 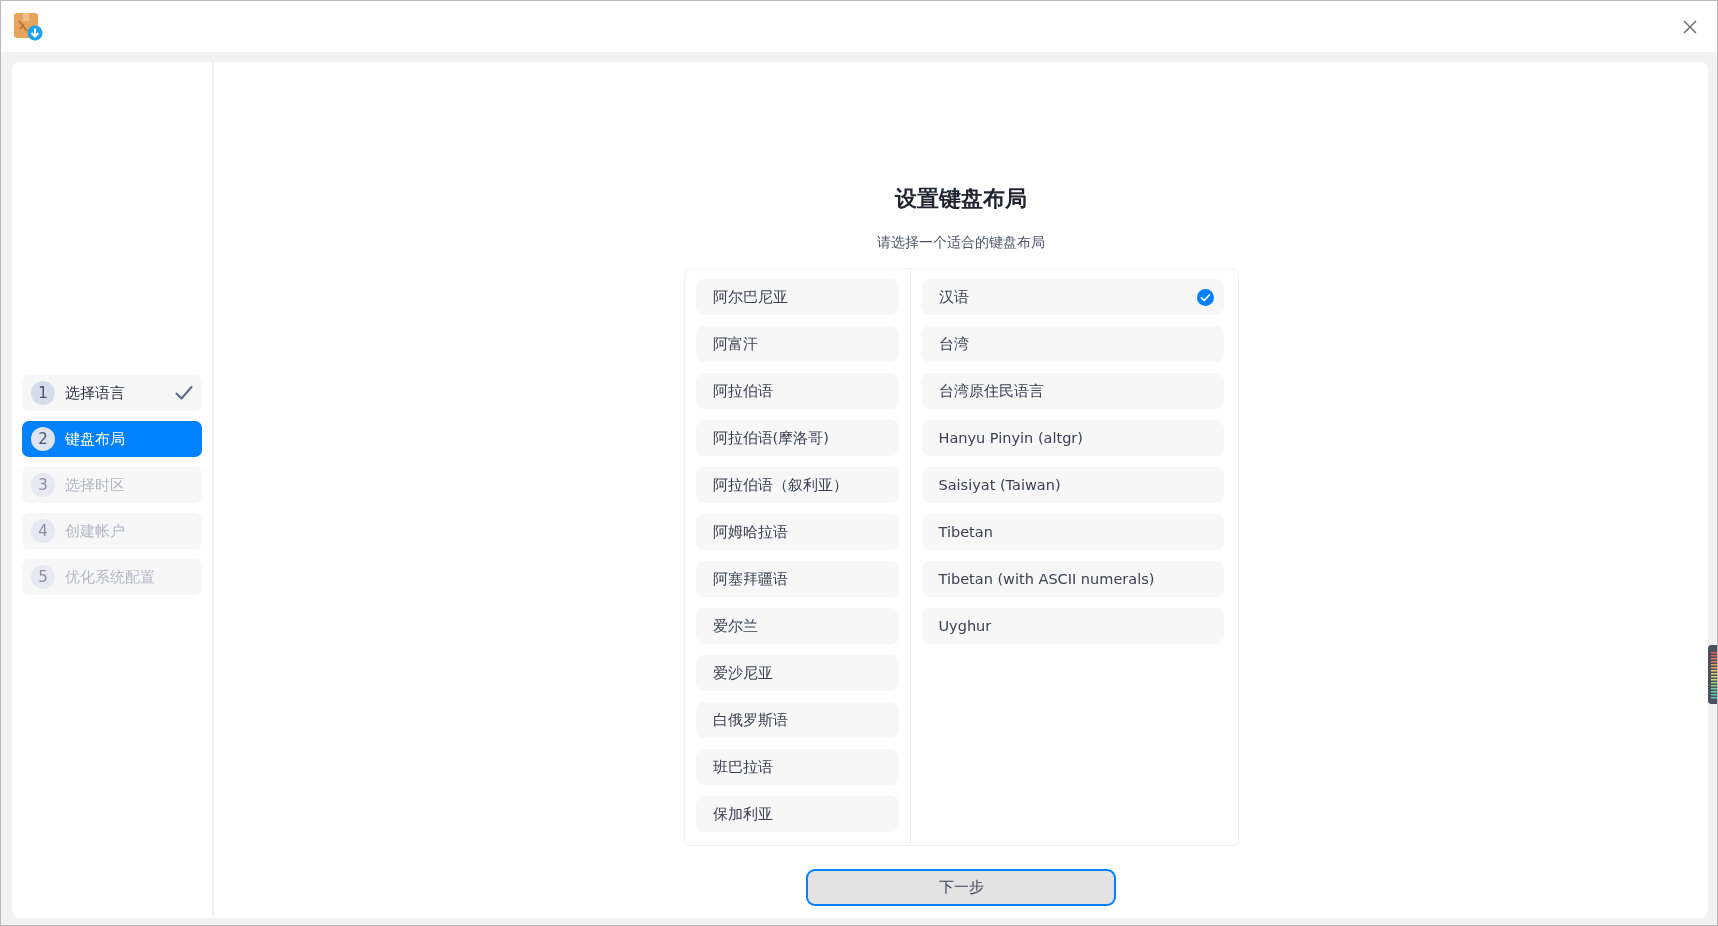 I want to click on next-button: 下一步, so click(x=961, y=887).